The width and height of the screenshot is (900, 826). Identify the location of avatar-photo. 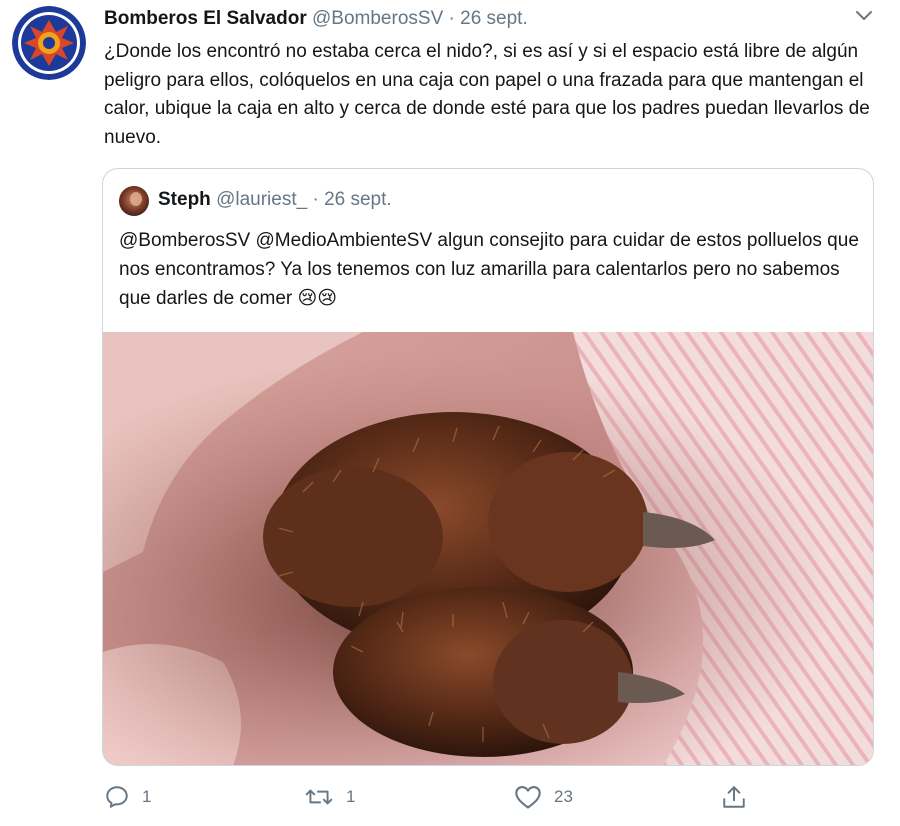
(134, 201).